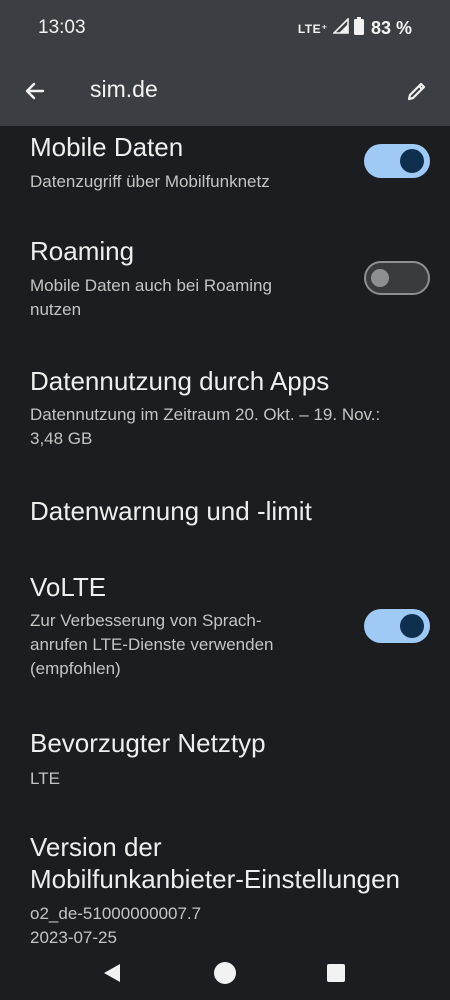 The width and height of the screenshot is (450, 1000). I want to click on setting-data-warning: Datenwarnung und -limit, so click(225, 516).